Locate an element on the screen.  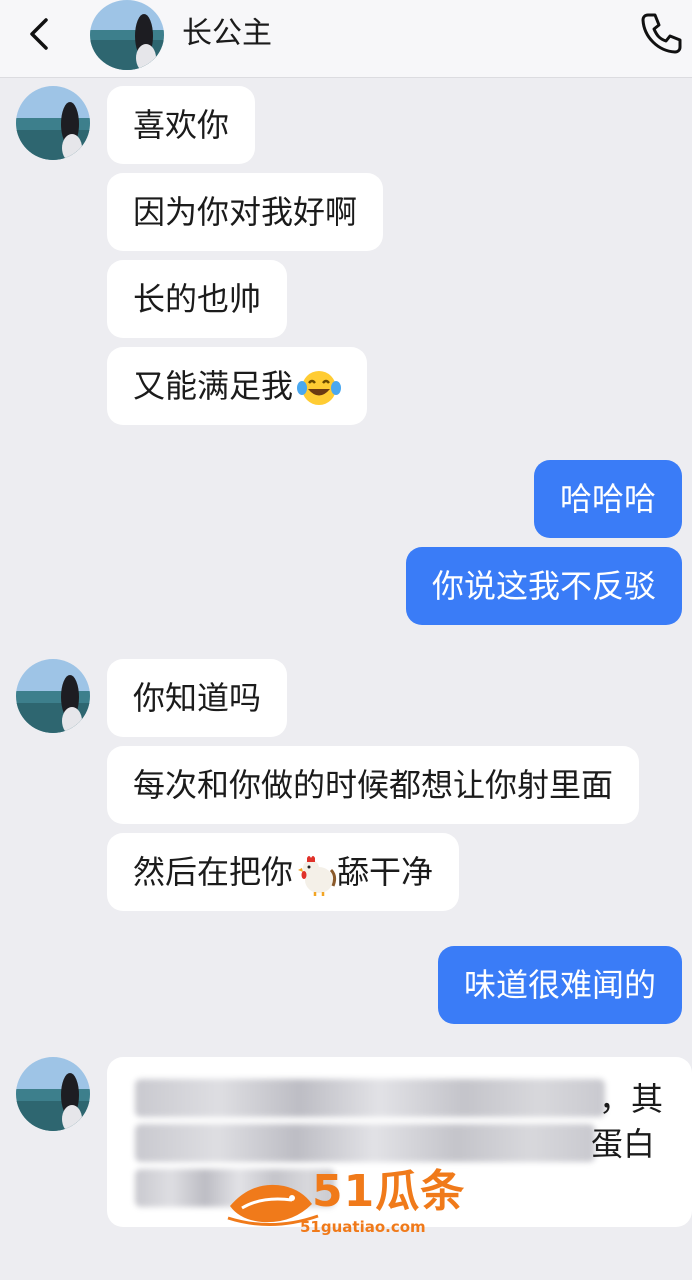
message-bubble-incoming: 你知道吗 is located at coordinates (197, 698).